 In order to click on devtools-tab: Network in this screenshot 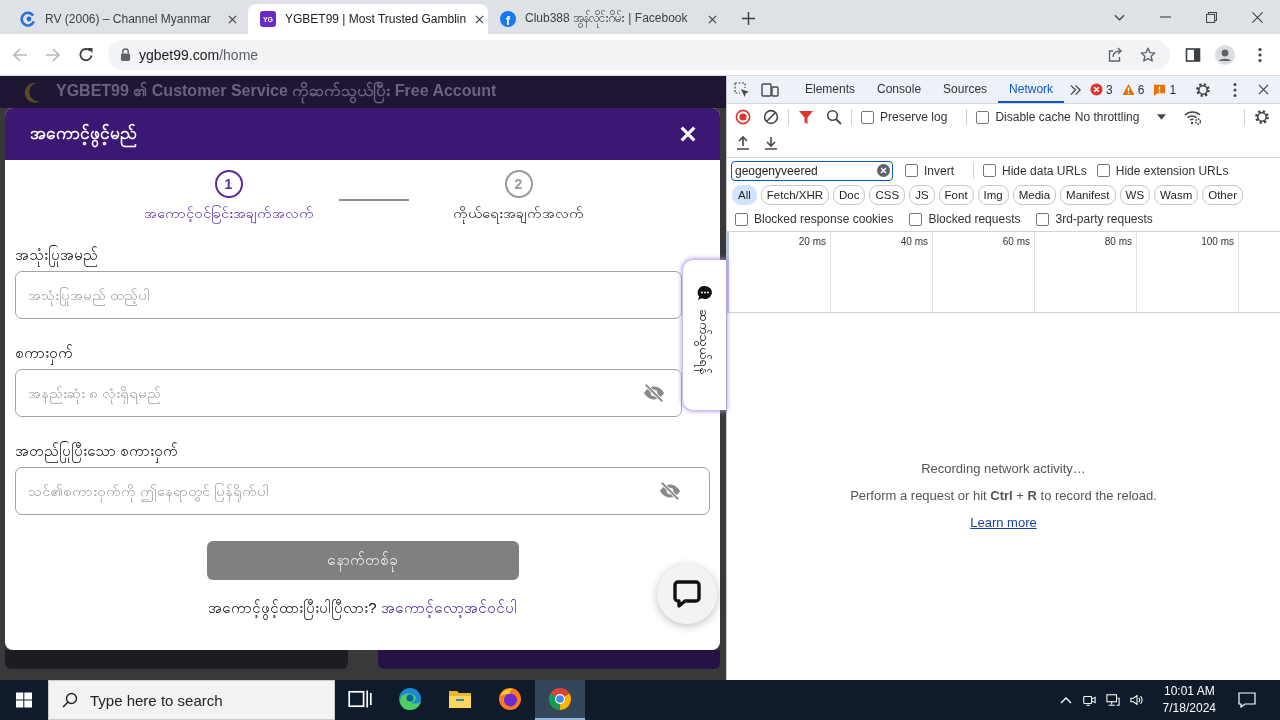, I will do `click(1031, 89)`.